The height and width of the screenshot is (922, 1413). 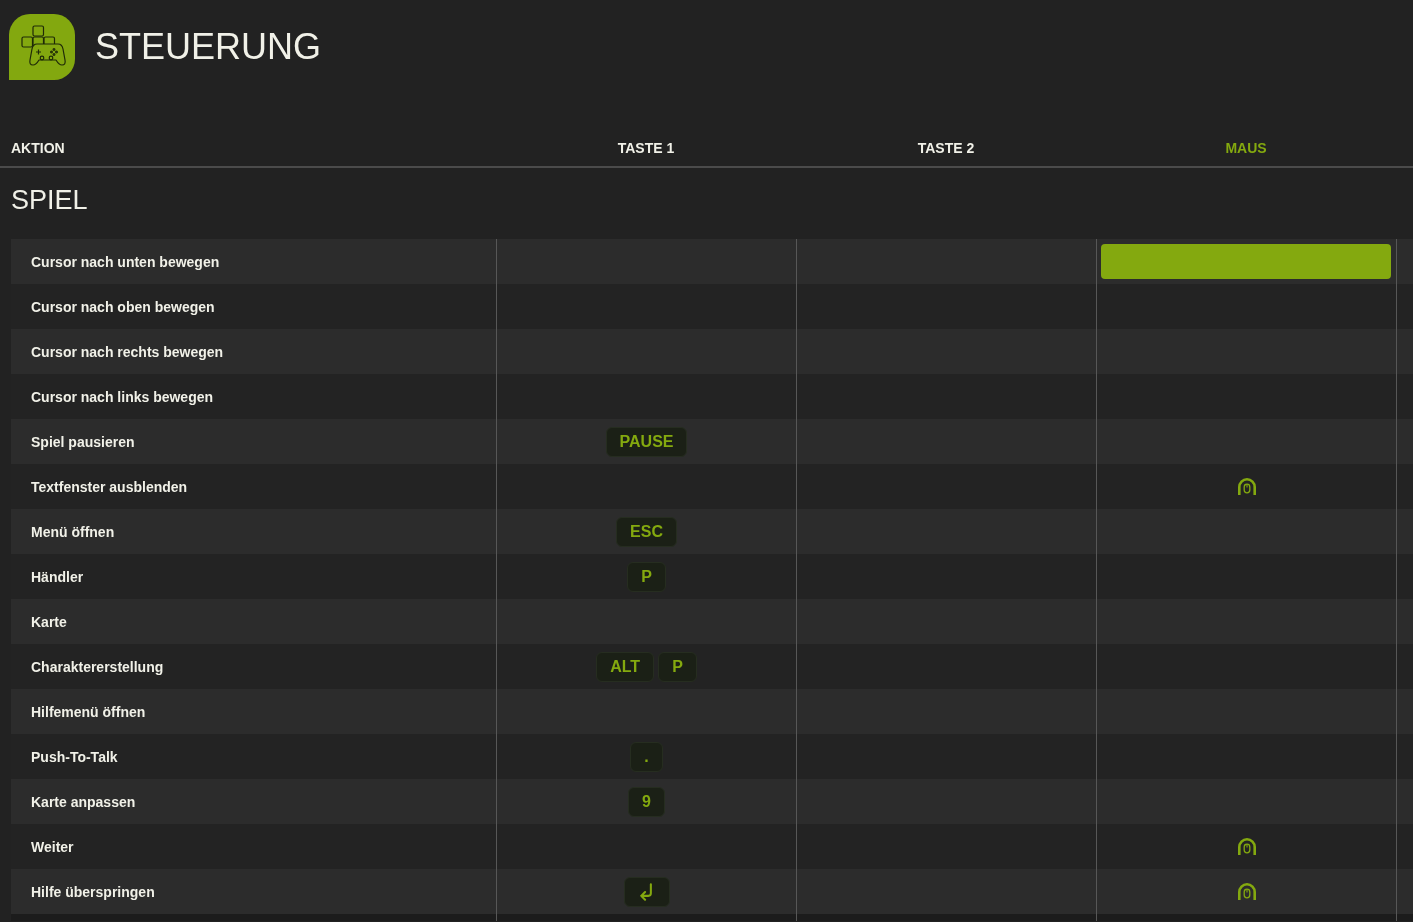 I want to click on selected-binding-slot, so click(x=1246, y=261).